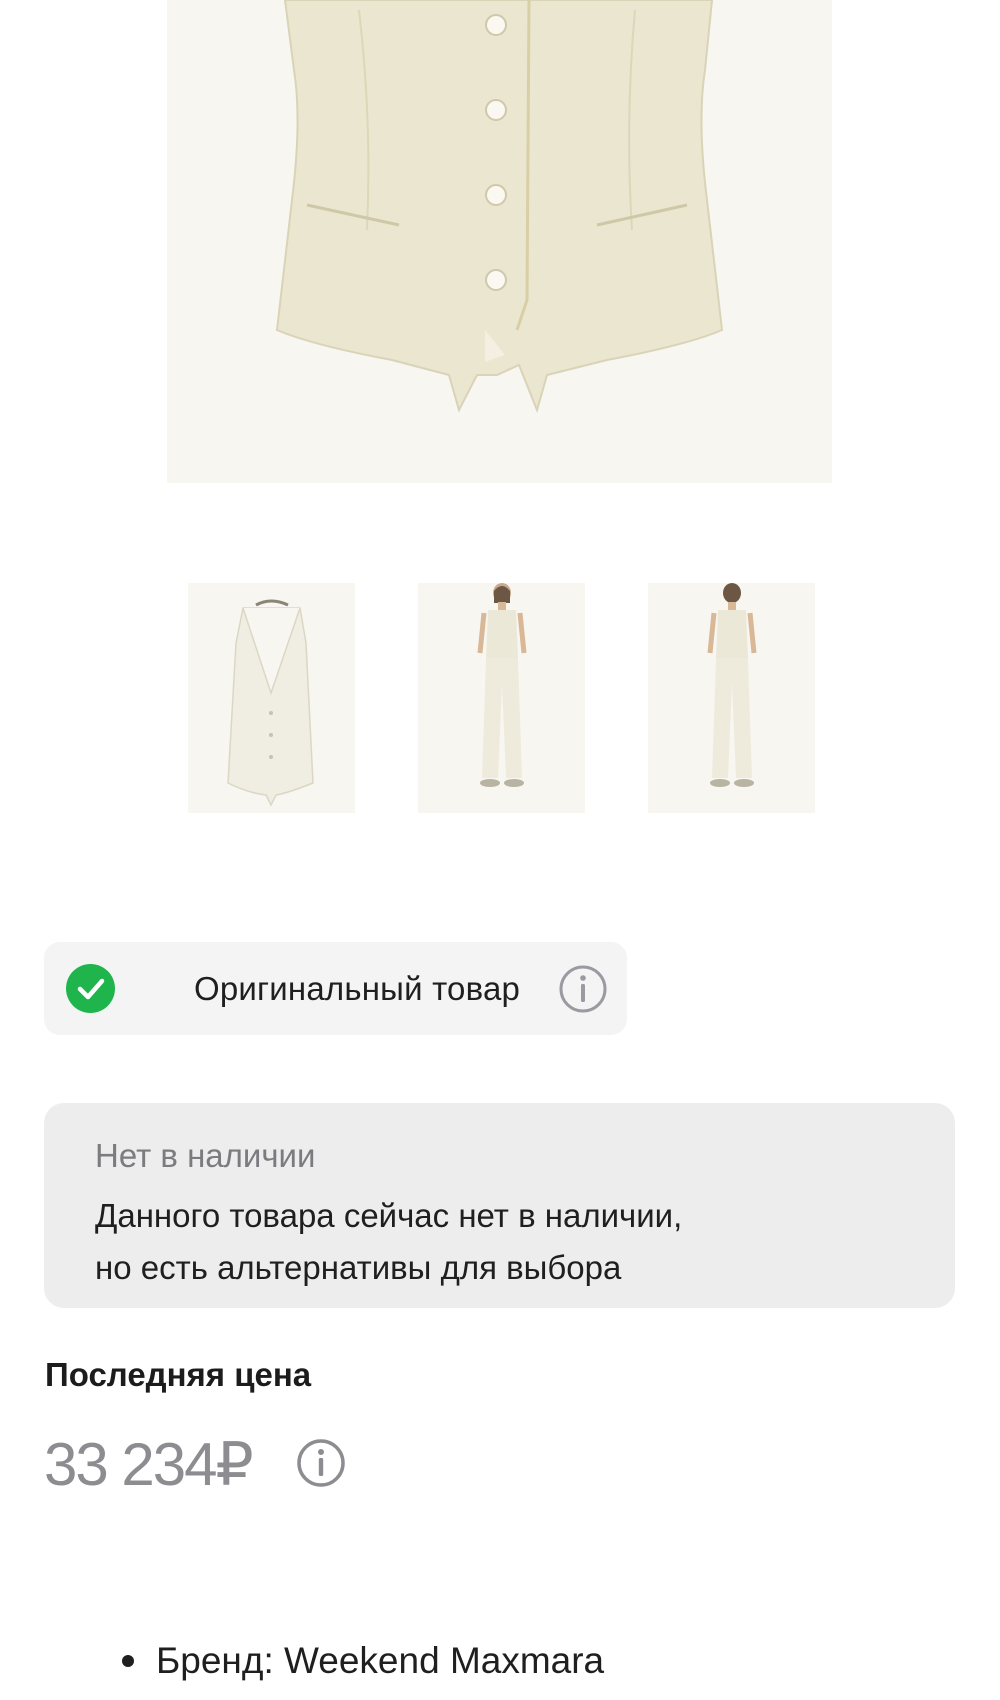 The image size is (1000, 1700). Describe the element at coordinates (149, 1464) in the screenshot. I see `price-value: 33 234₽` at that location.